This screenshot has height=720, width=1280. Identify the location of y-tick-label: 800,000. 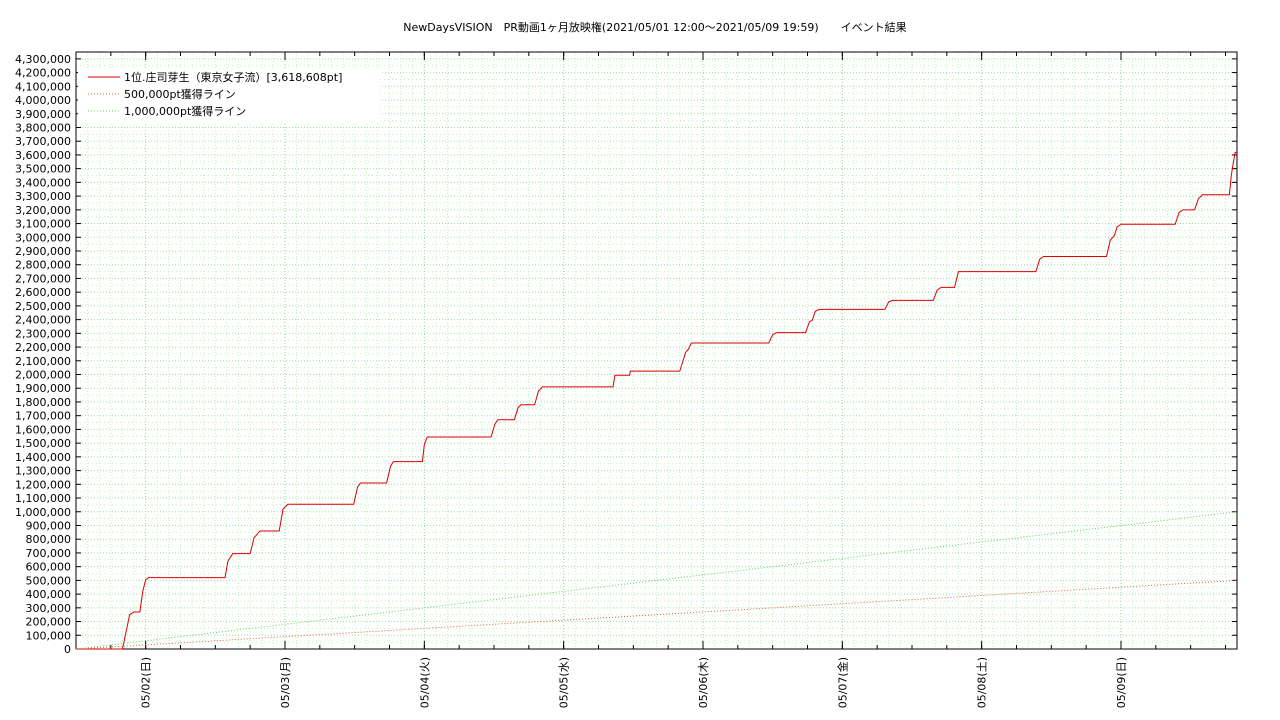
(49, 539).